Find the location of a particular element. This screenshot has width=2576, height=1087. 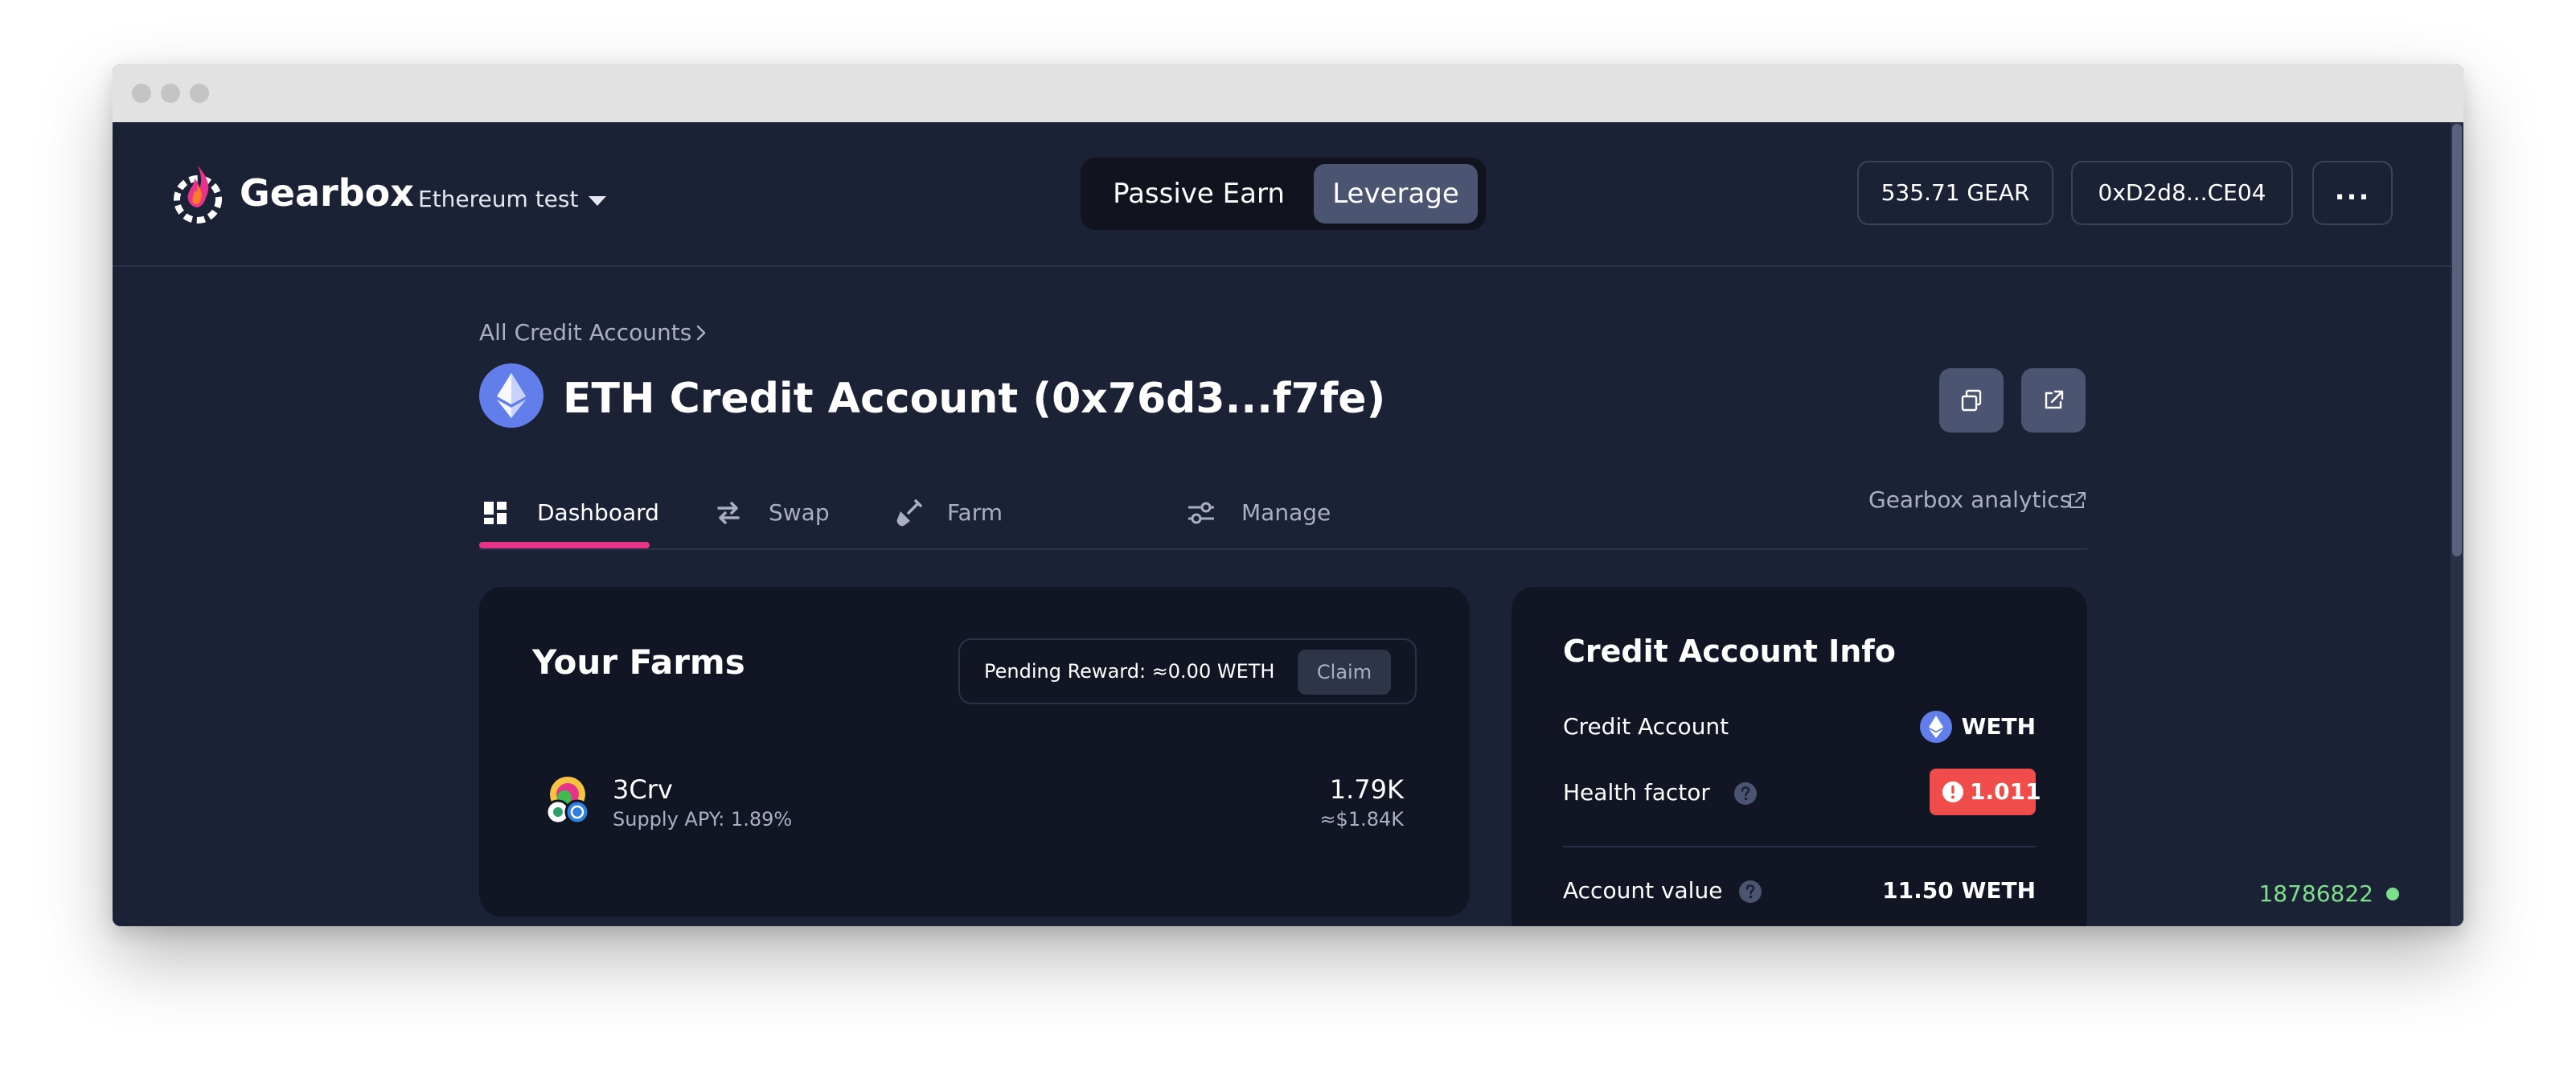

pending-reward-box: Pending Reward: ≈0.00 WETH Claim is located at coordinates (1187, 671).